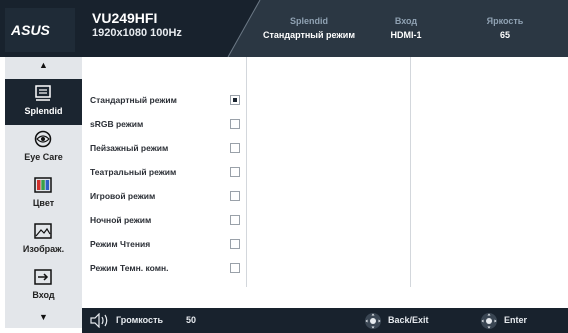 The height and width of the screenshot is (333, 568). I want to click on list-item: Театральный режим, so click(165, 174).